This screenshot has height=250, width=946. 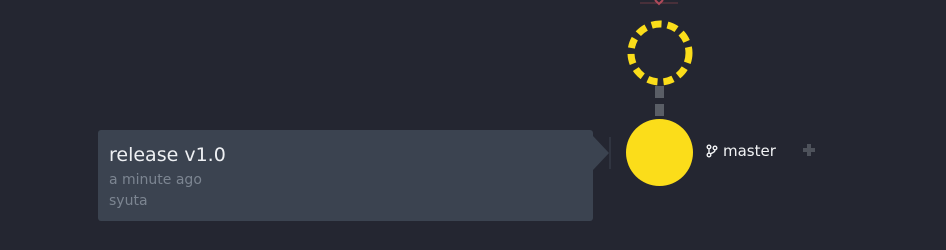 What do you see at coordinates (659, 3) in the screenshot?
I see `incoming-arrow-icon` at bounding box center [659, 3].